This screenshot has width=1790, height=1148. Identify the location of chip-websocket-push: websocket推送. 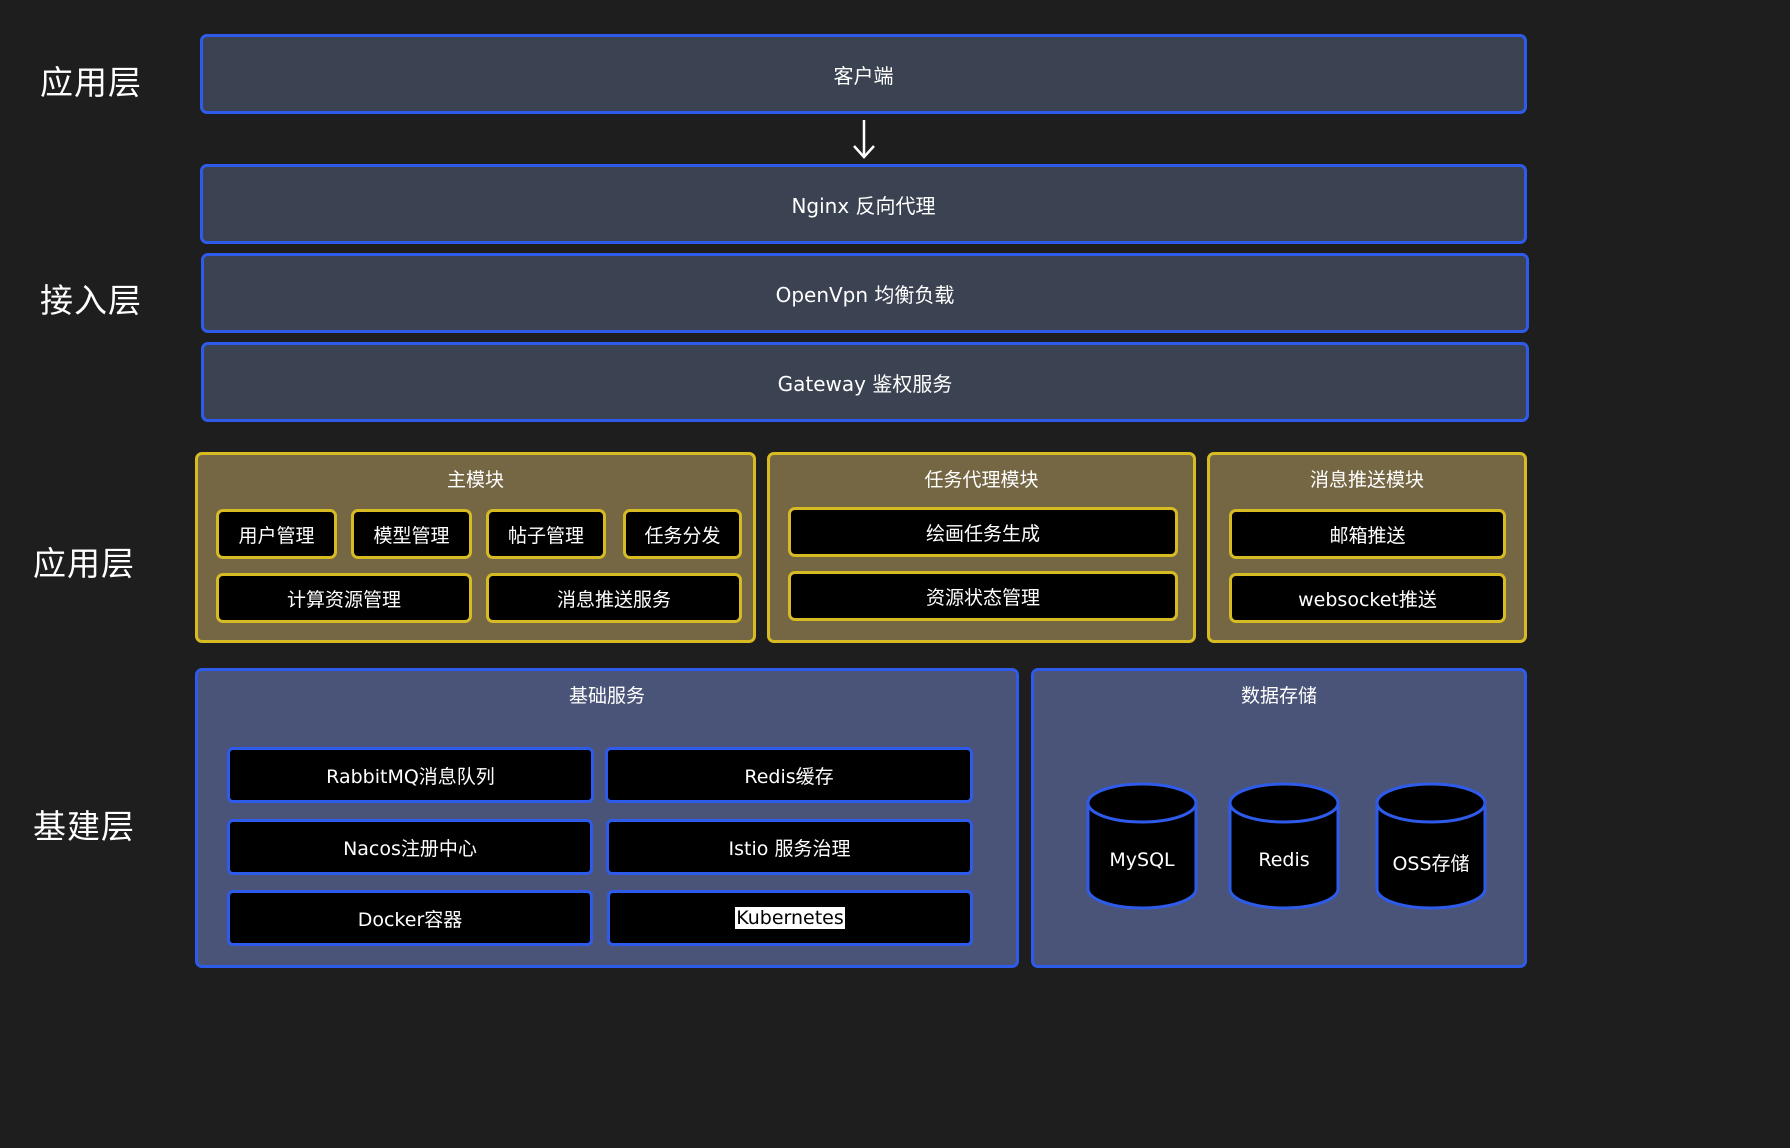
(1367, 598).